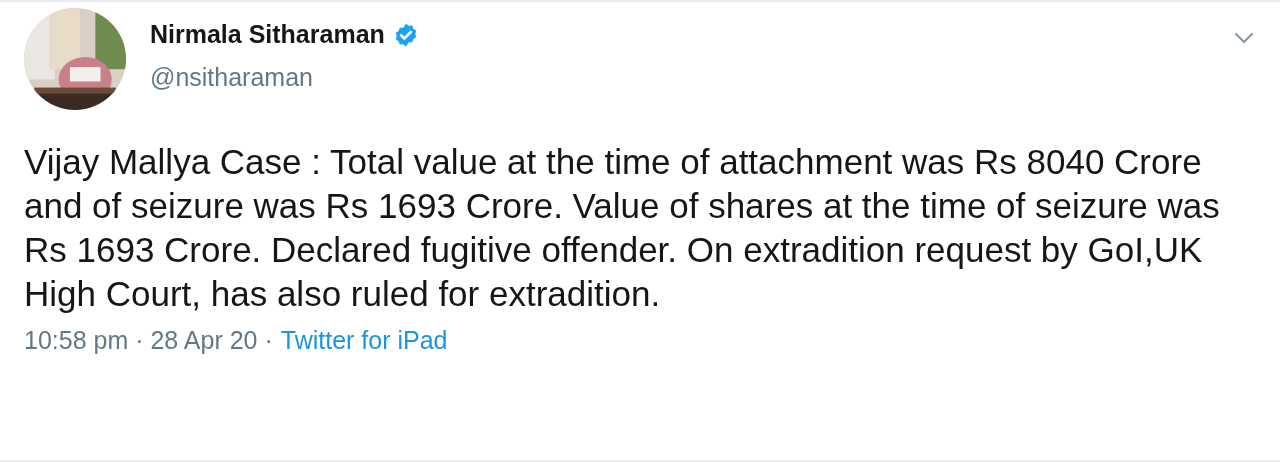 Image resolution: width=1280 pixels, height=462 pixels. Describe the element at coordinates (267, 34) in the screenshot. I see `author-name: Nirmala Sitharaman` at that location.